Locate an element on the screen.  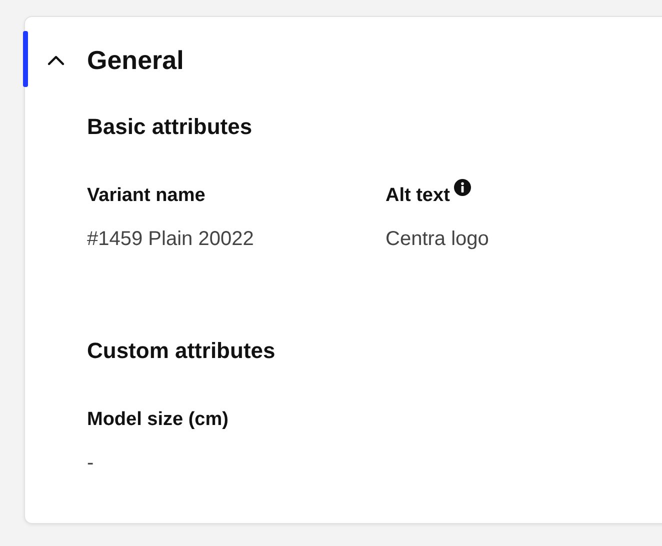
section-title: General is located at coordinates (135, 60).